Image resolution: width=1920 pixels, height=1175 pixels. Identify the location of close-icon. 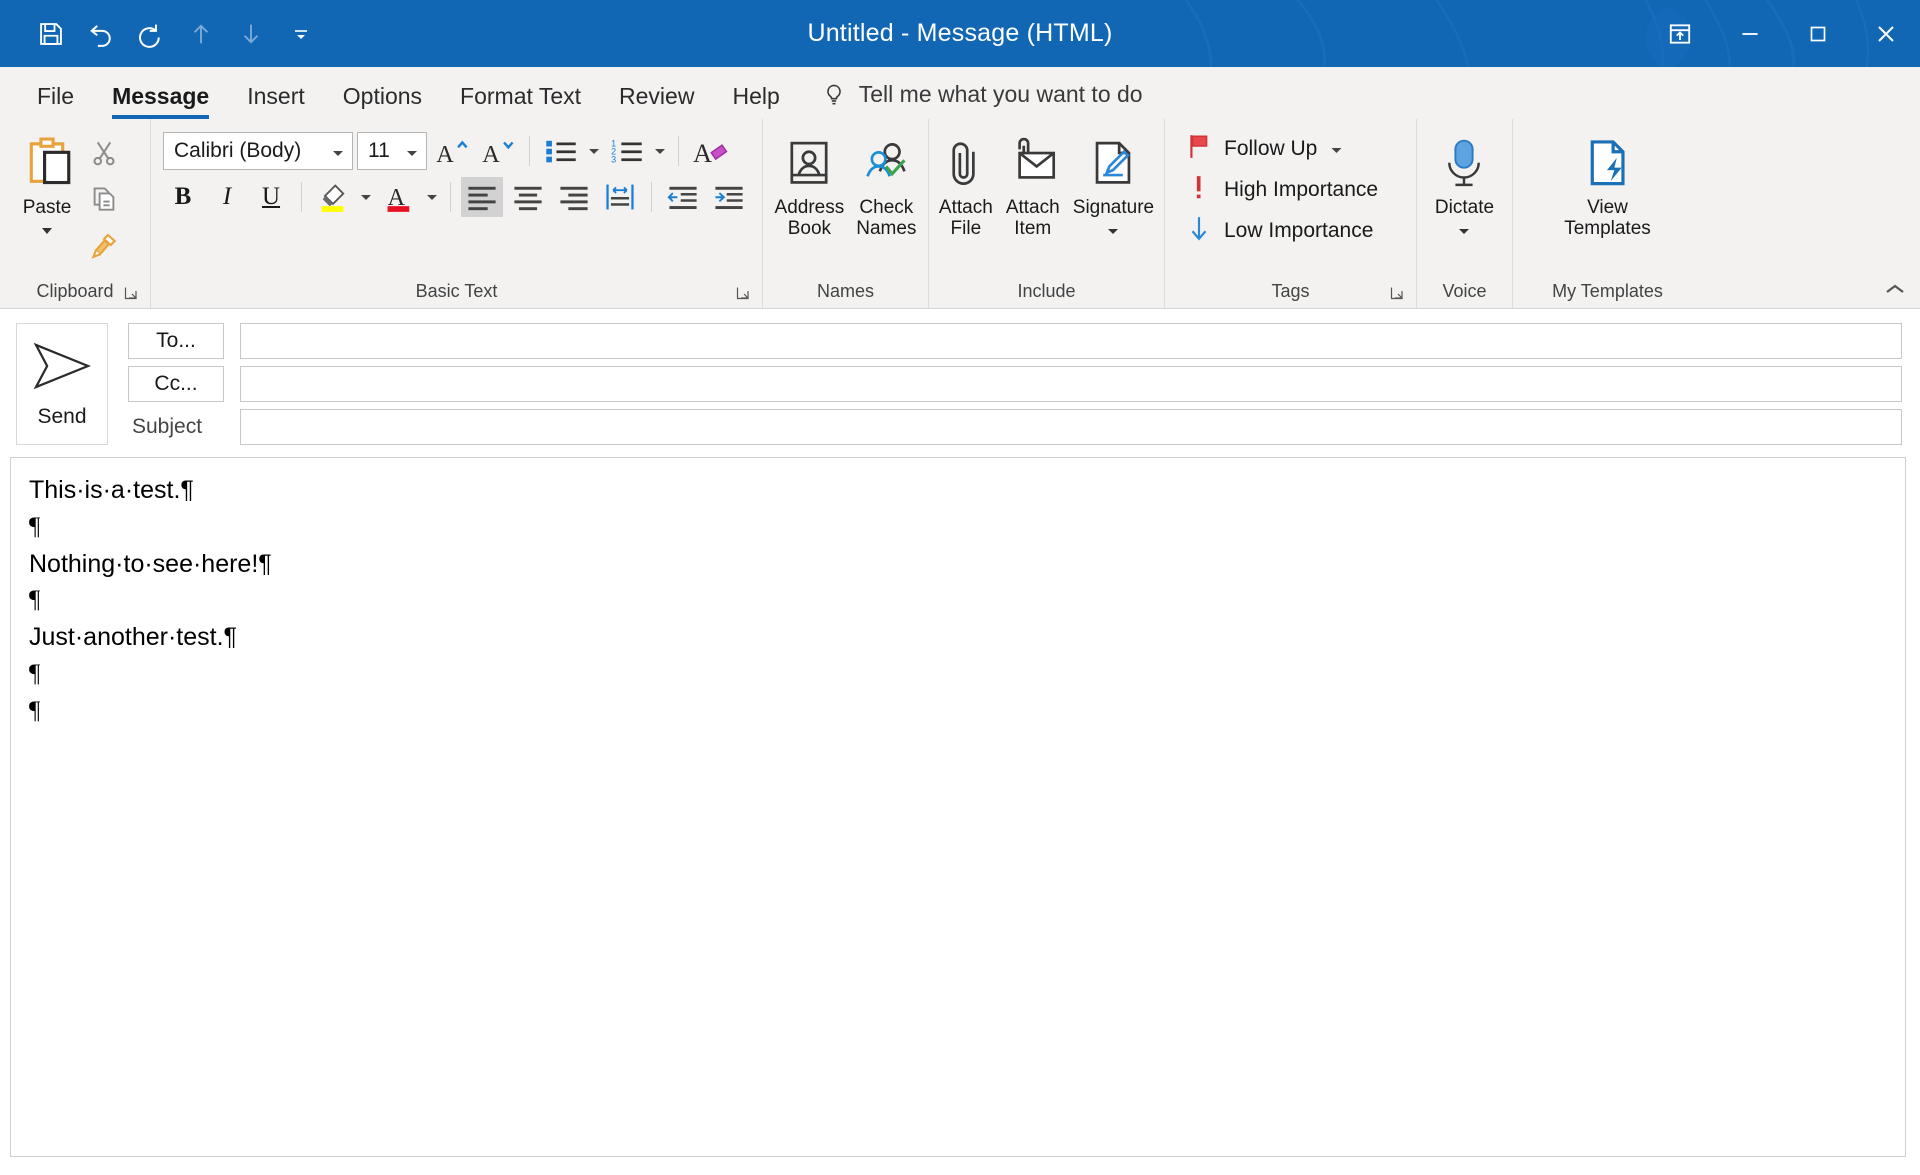
(1886, 33).